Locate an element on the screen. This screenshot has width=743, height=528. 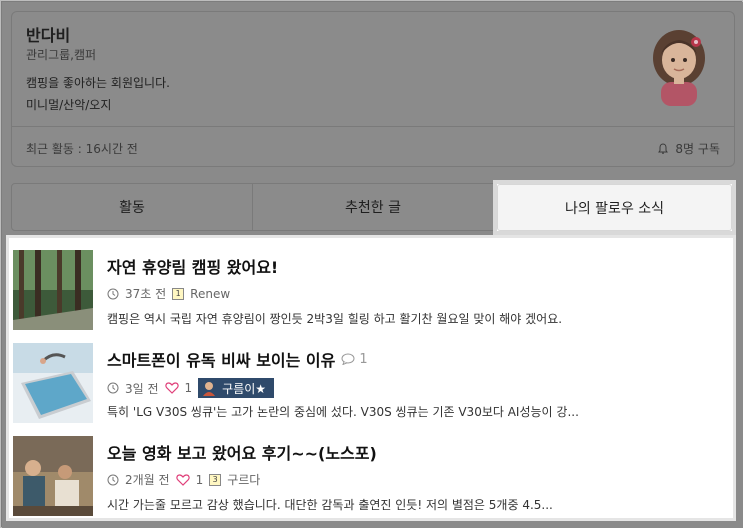
author-avatar-icon is located at coordinates (209, 389).